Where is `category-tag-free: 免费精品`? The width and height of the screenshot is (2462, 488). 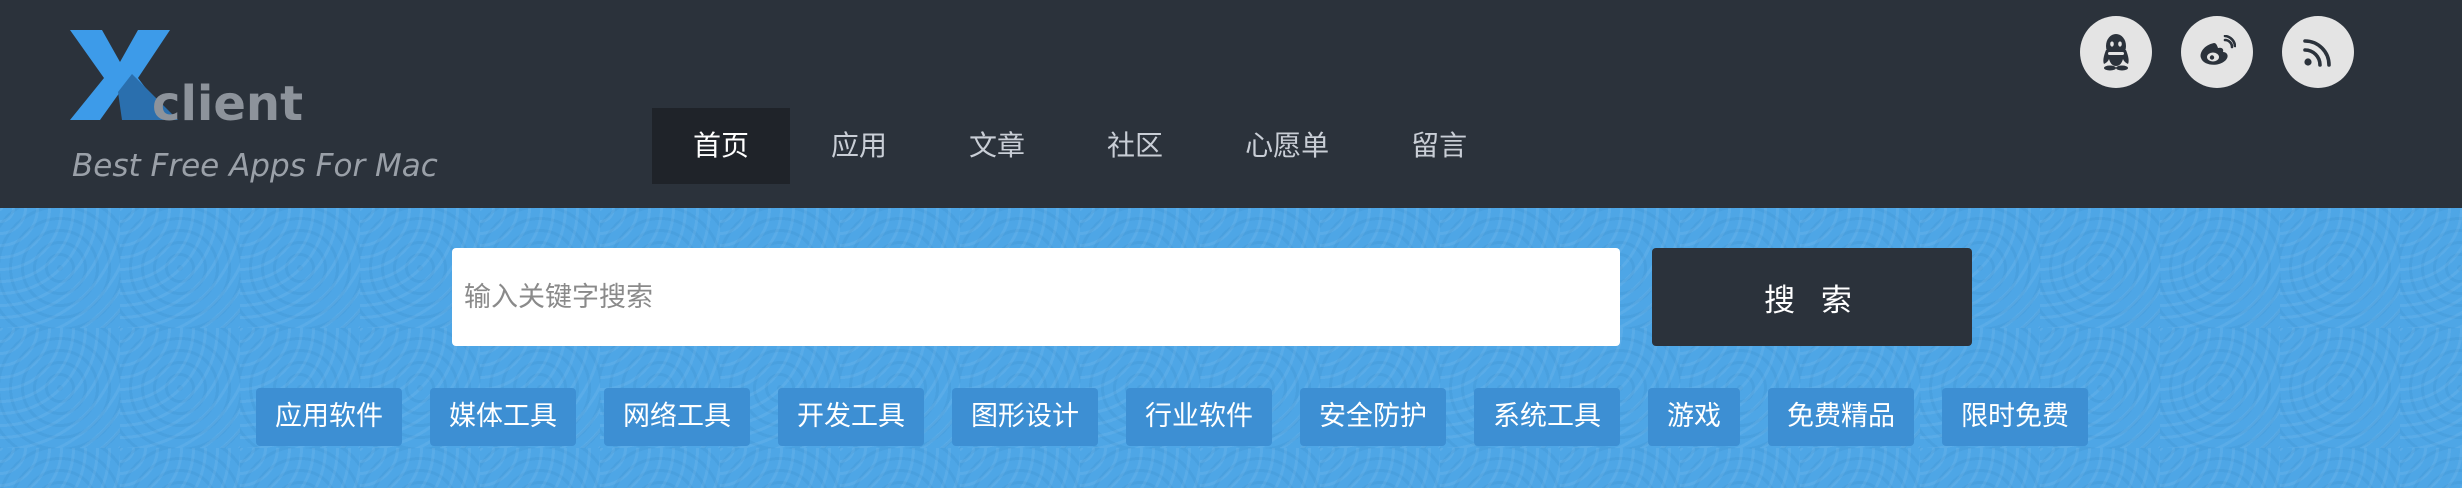
category-tag-free: 免费精品 is located at coordinates (1841, 417).